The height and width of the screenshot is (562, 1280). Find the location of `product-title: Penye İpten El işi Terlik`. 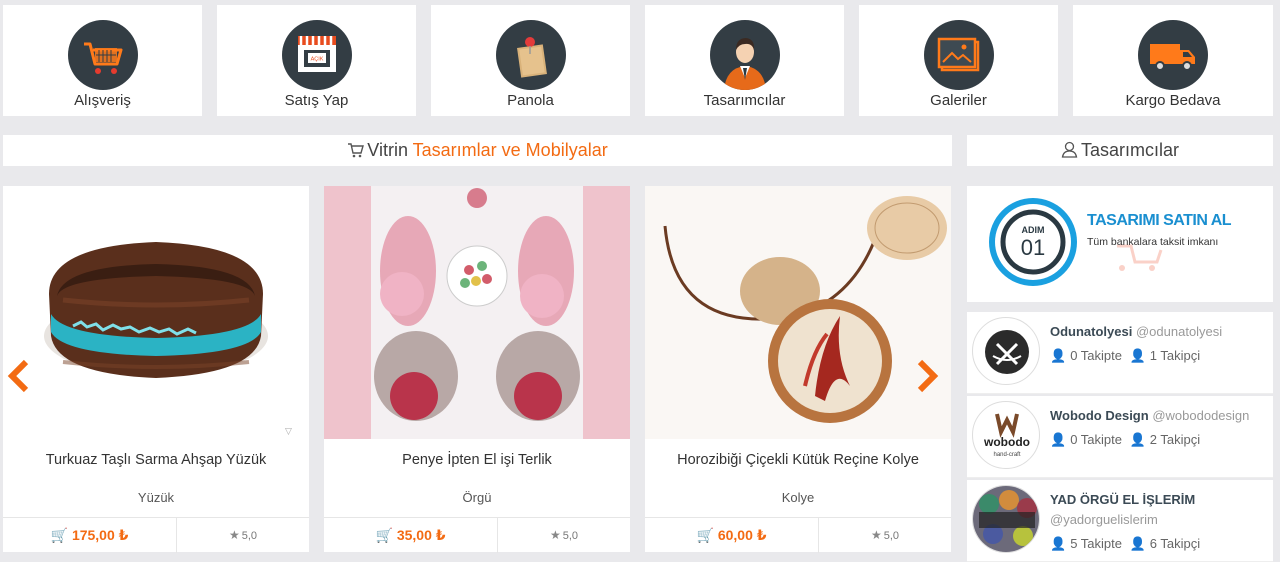

product-title: Penye İpten El işi Terlik is located at coordinates (477, 460).